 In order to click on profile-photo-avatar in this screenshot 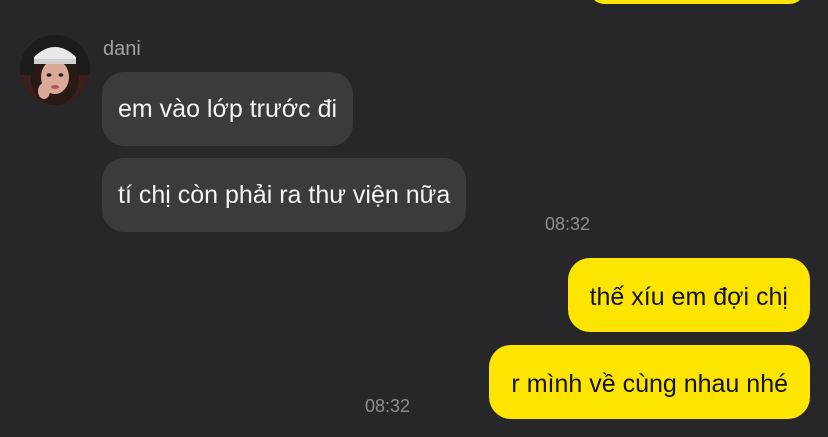, I will do `click(55, 70)`.